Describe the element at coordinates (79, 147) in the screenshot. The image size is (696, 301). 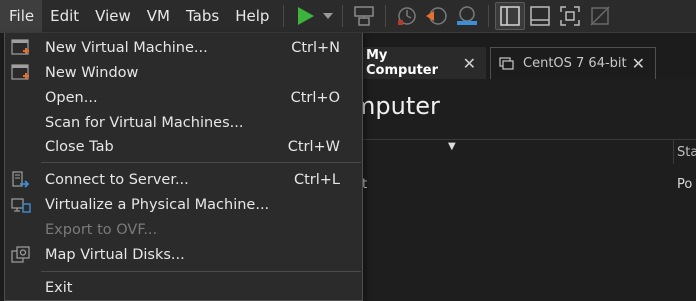
I see `menu-item-label: Close Tab` at that location.